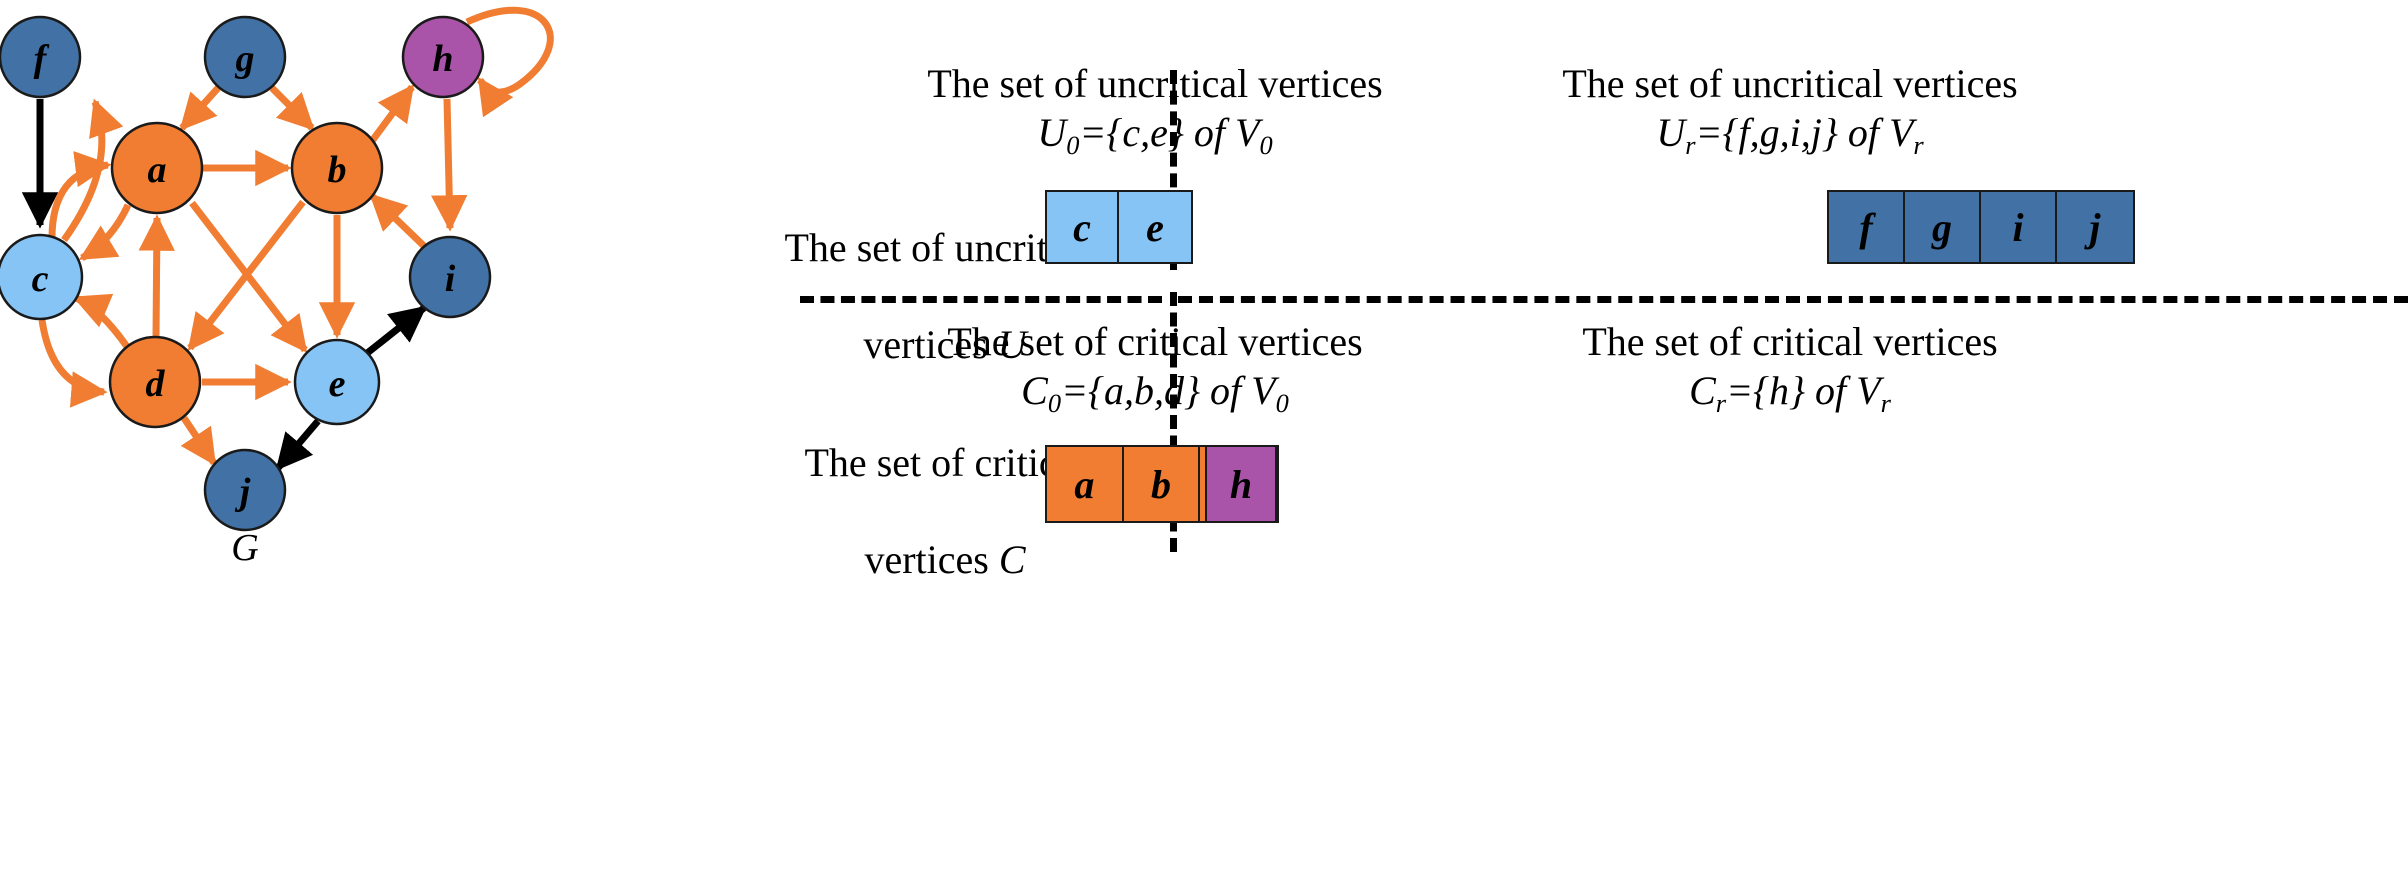  What do you see at coordinates (105, 232) in the screenshot?
I see `edge-a-c` at bounding box center [105, 232].